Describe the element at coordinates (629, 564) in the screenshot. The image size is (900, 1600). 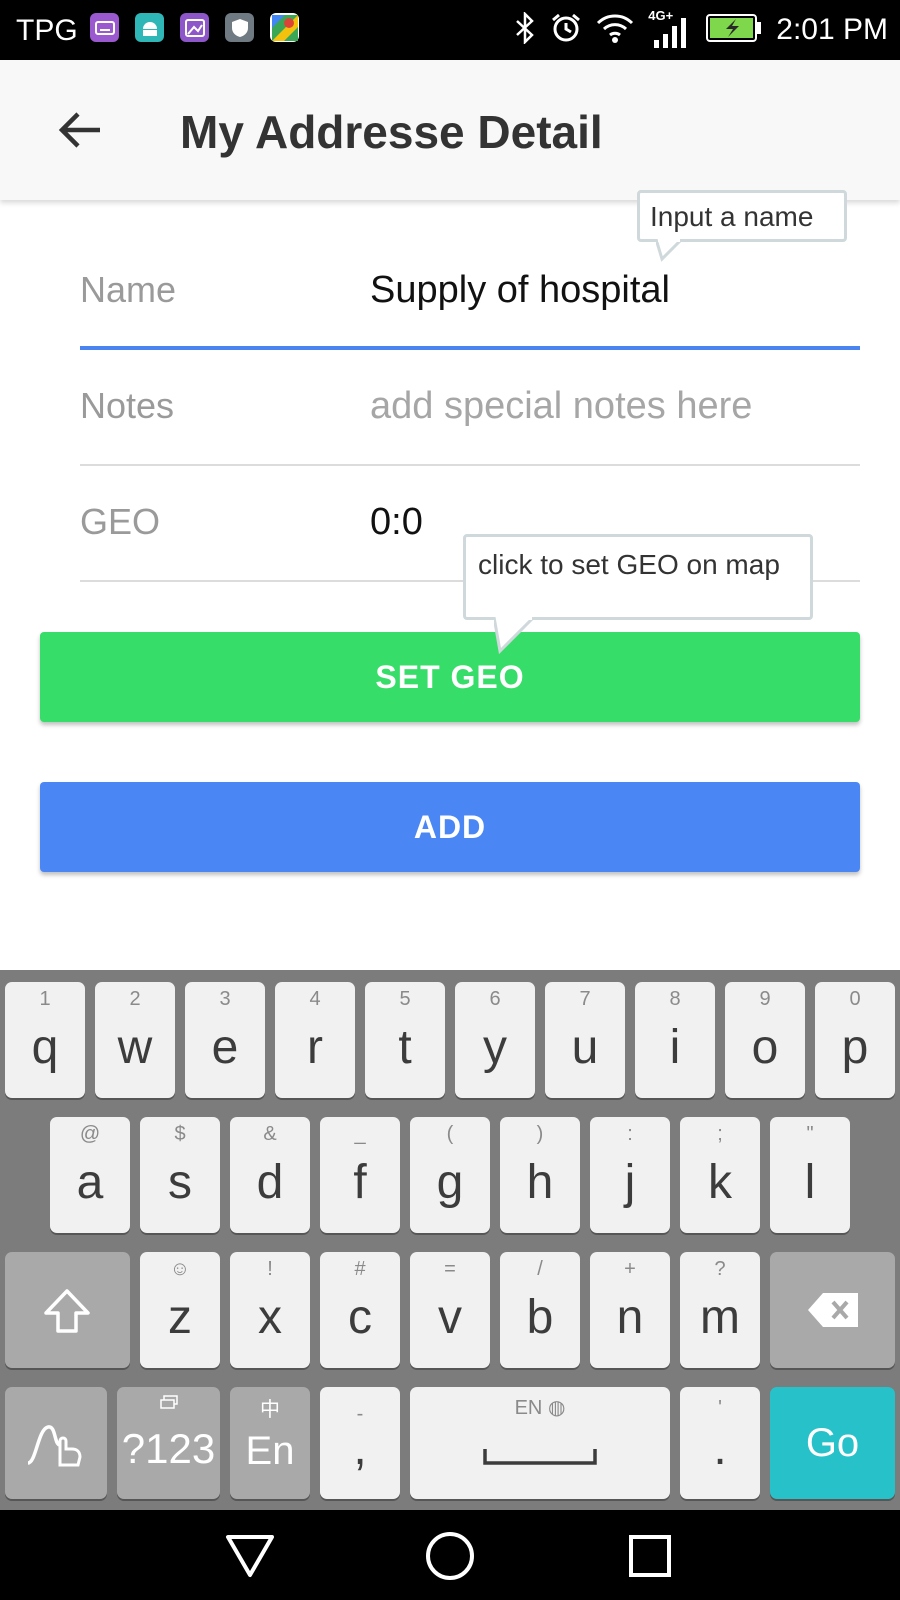
I see `geo-tooltip-text: click to set GEO on map` at that location.